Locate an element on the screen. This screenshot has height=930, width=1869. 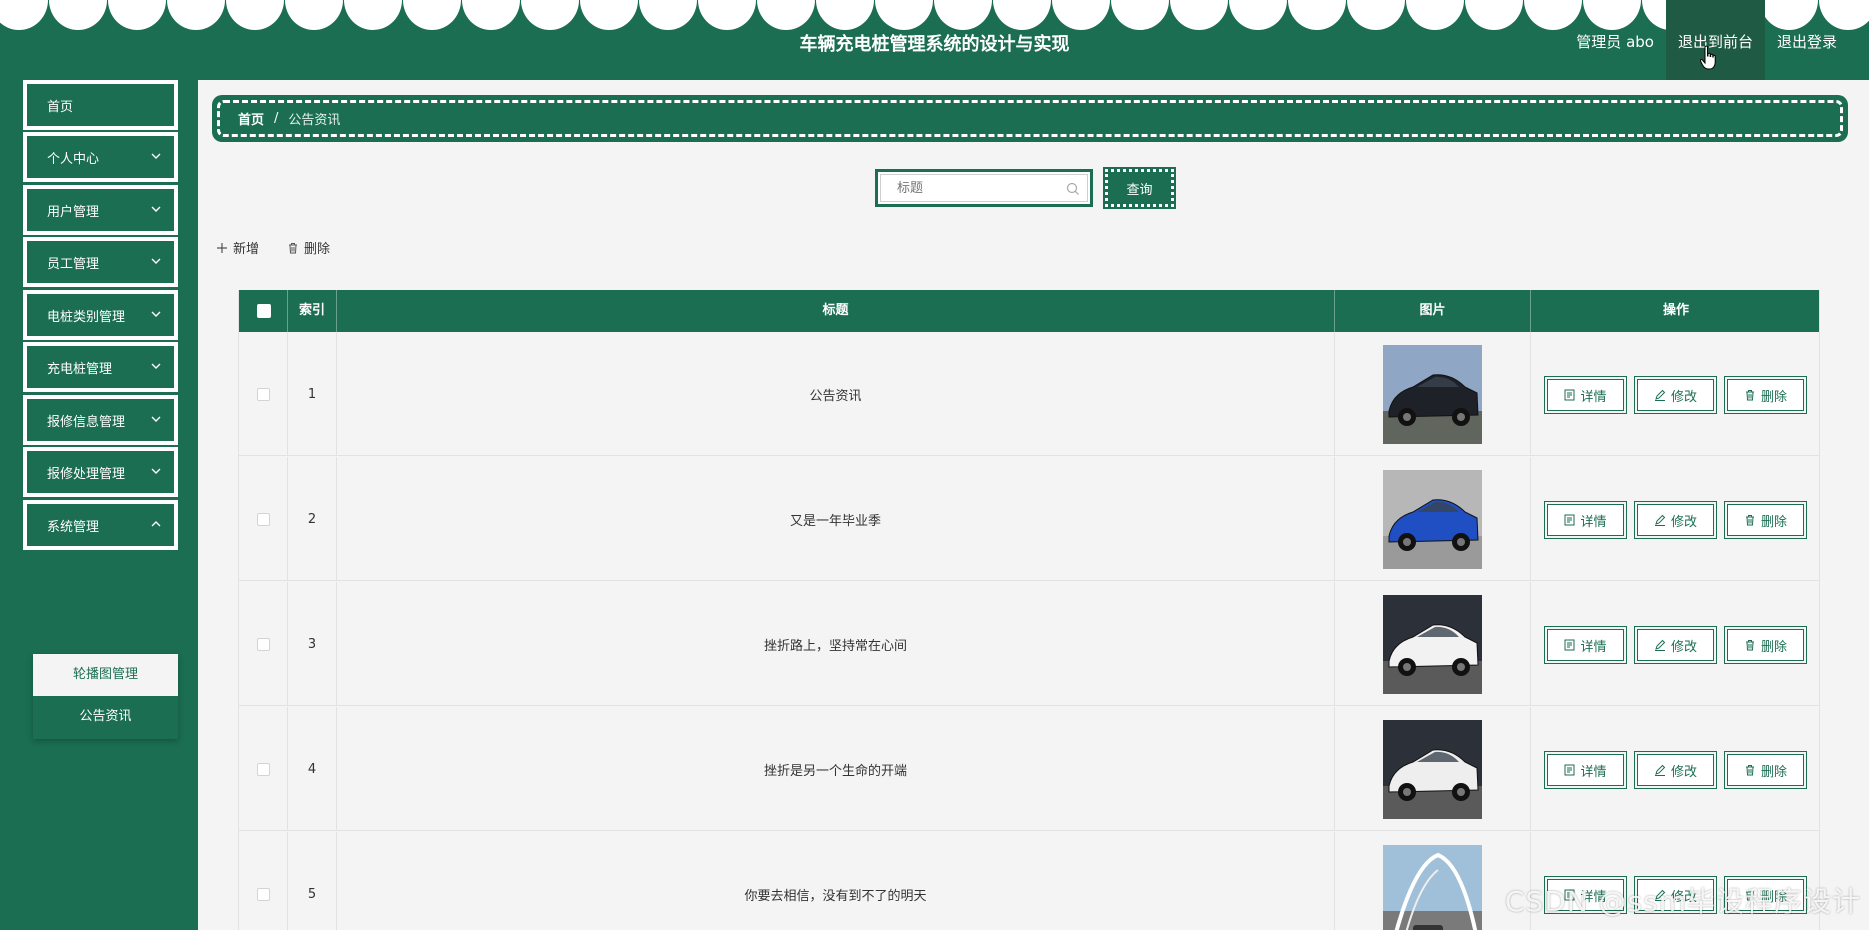
sidebar-item-label: 系统管理 is located at coordinates (73, 527).